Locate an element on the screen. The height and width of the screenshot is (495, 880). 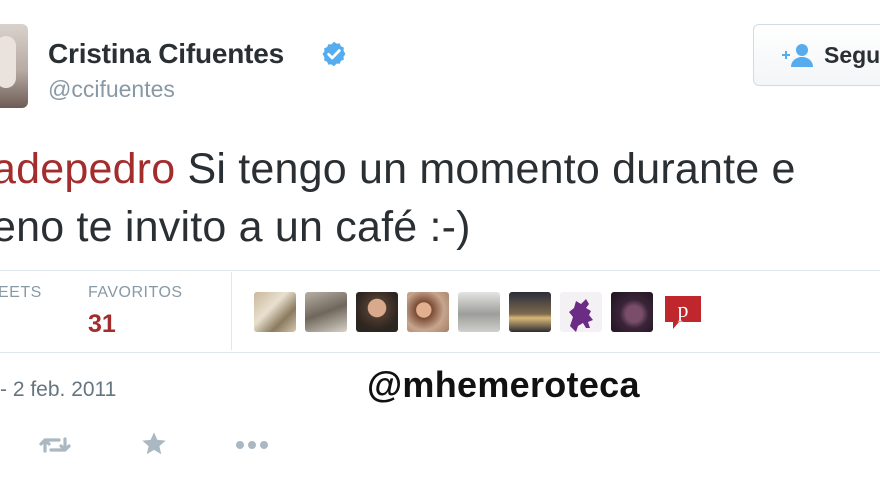
follow-button-label: Segu is located at coordinates (852, 55).